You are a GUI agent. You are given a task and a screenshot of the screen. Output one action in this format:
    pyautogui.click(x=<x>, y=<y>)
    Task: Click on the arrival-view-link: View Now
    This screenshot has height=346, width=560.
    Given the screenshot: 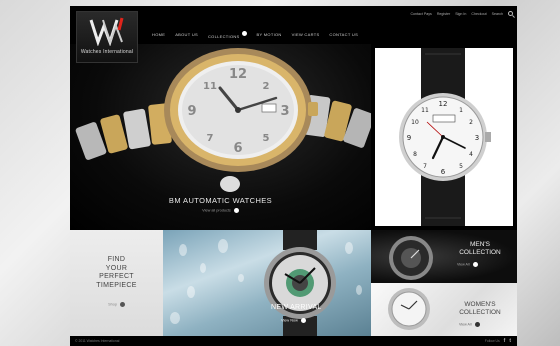 What is the action you would take?
    pyautogui.click(x=293, y=320)
    